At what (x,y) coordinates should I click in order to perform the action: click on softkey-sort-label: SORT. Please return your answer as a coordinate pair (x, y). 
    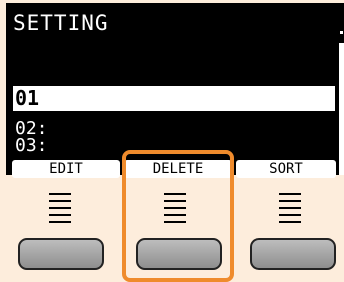
    Looking at the image, I should click on (286, 169).